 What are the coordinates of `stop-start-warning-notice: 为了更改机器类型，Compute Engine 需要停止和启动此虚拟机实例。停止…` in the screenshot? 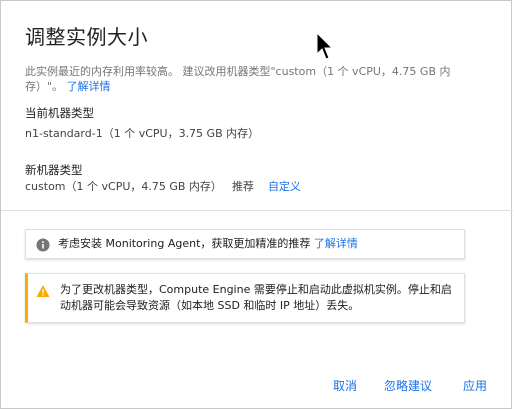 It's located at (245, 298).